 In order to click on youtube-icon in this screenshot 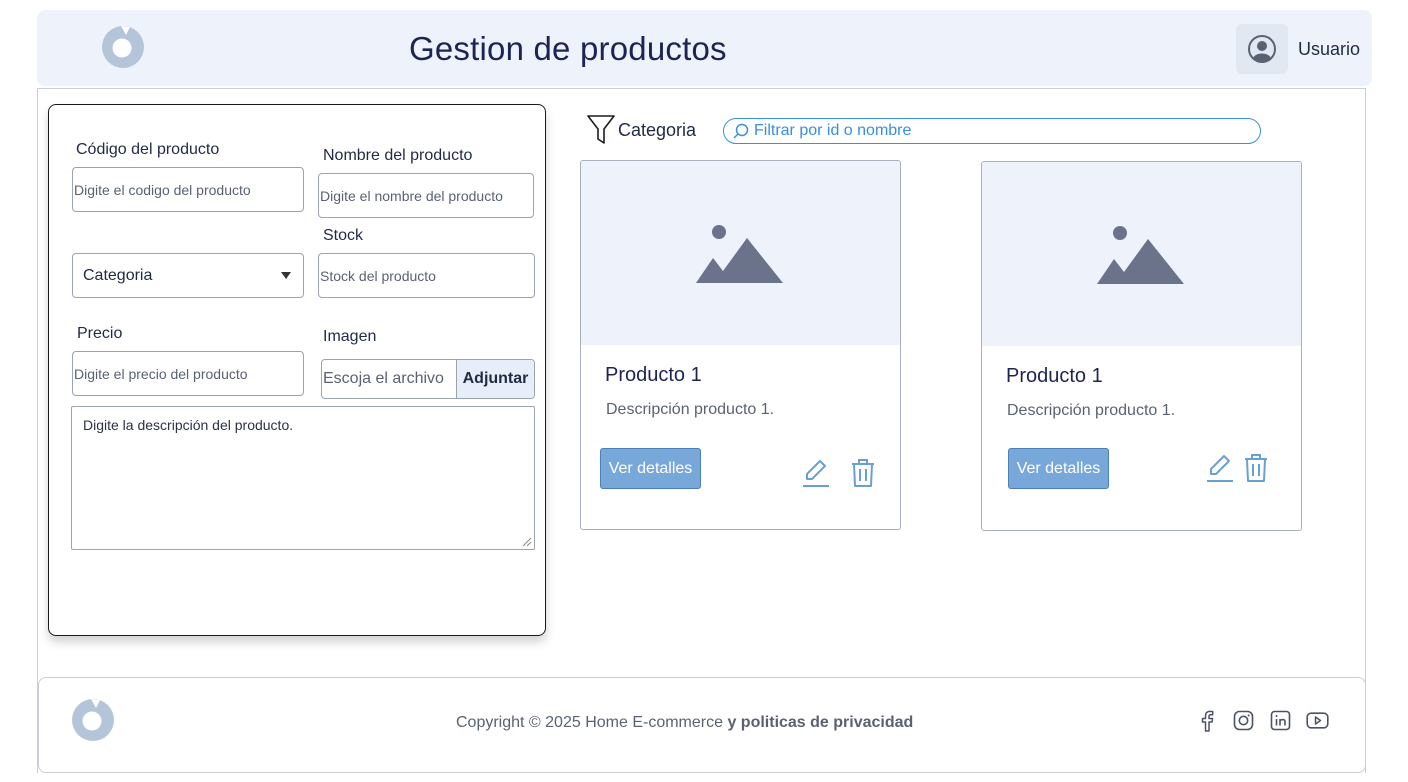, I will do `click(1317, 720)`.